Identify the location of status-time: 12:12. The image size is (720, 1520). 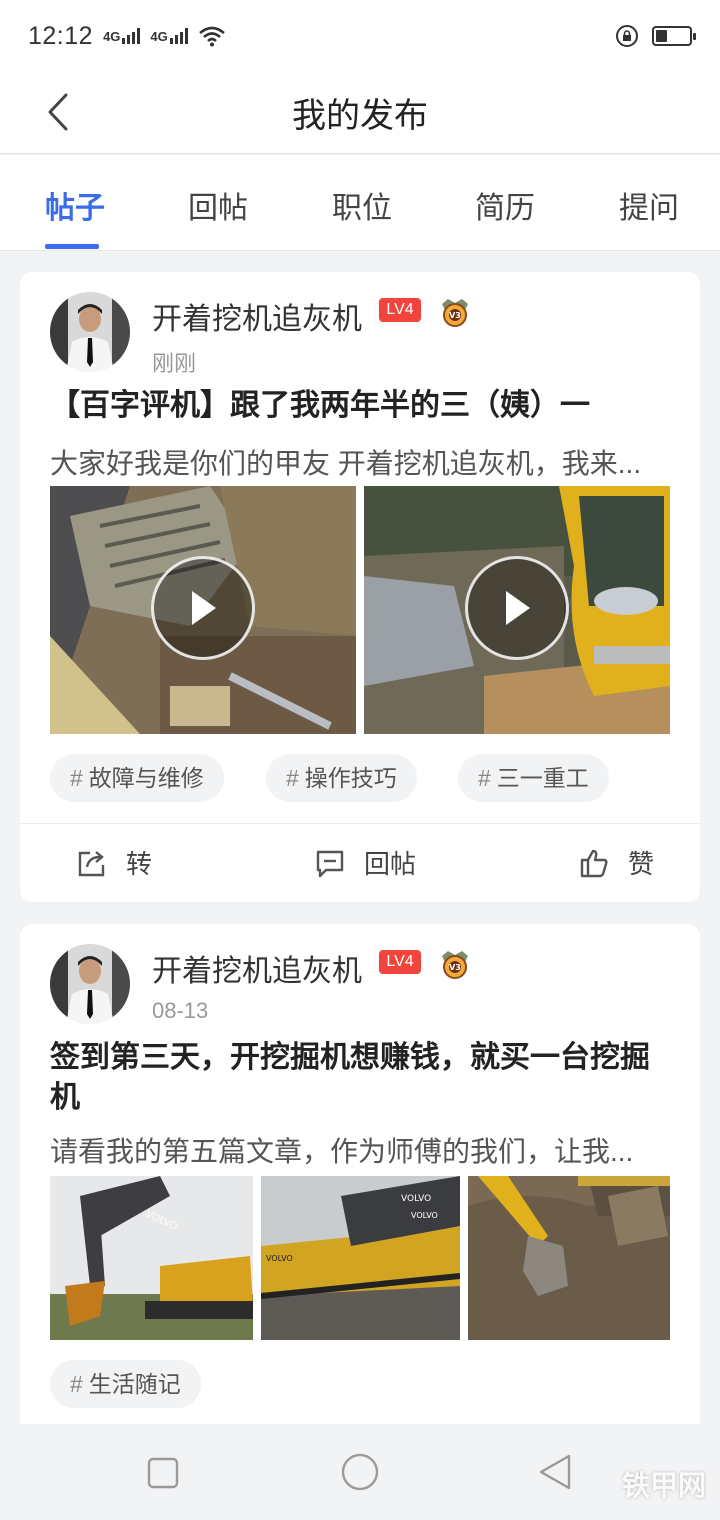
(61, 35).